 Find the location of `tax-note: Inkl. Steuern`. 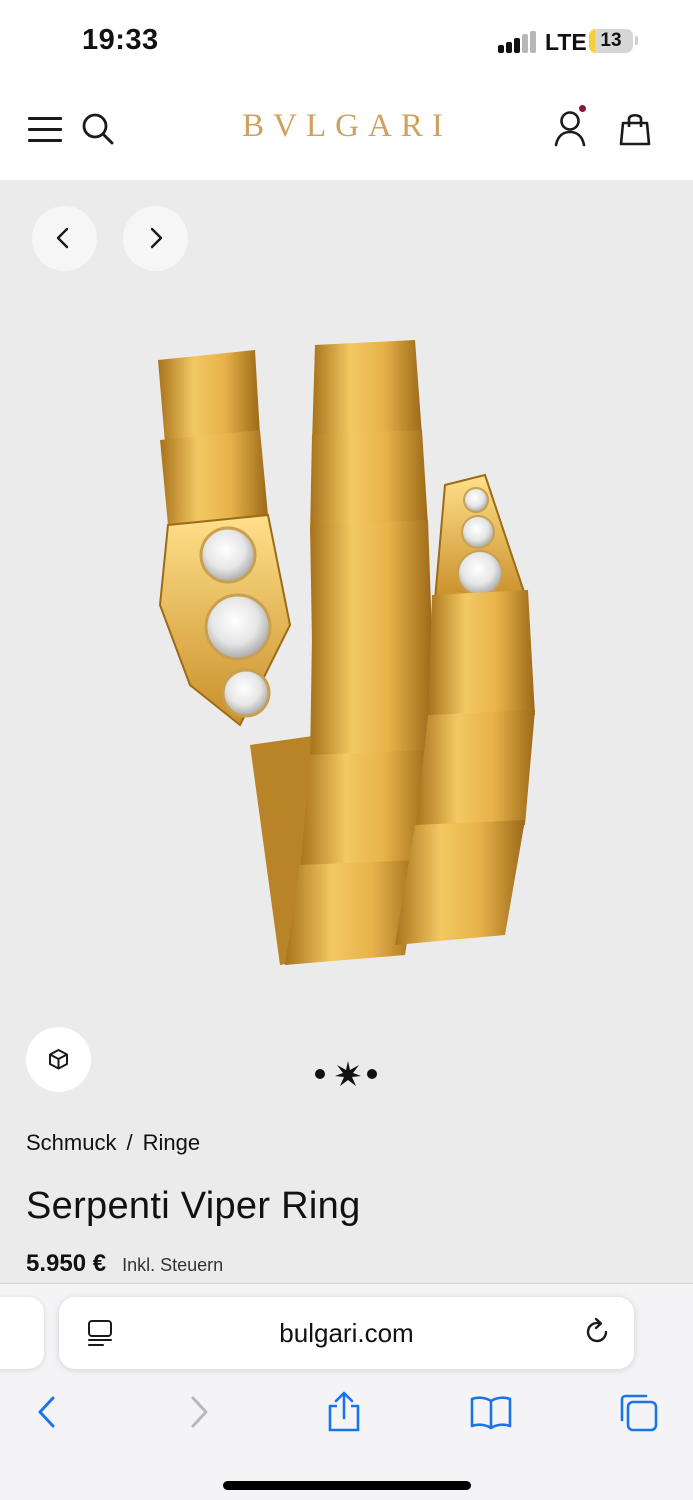

tax-note: Inkl. Steuern is located at coordinates (173, 1265).